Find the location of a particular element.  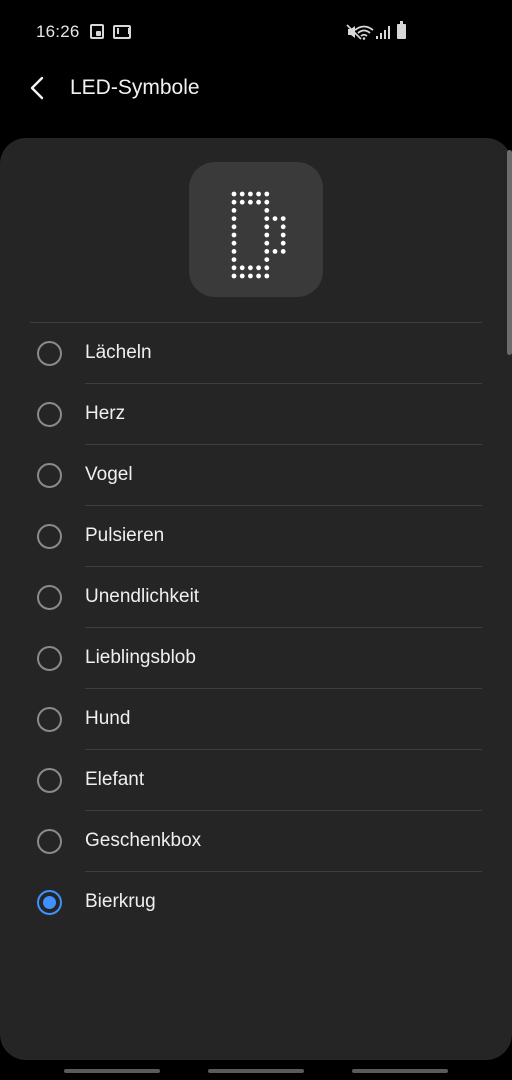

led-option-6: Lieblingsblob is located at coordinates (256, 658).